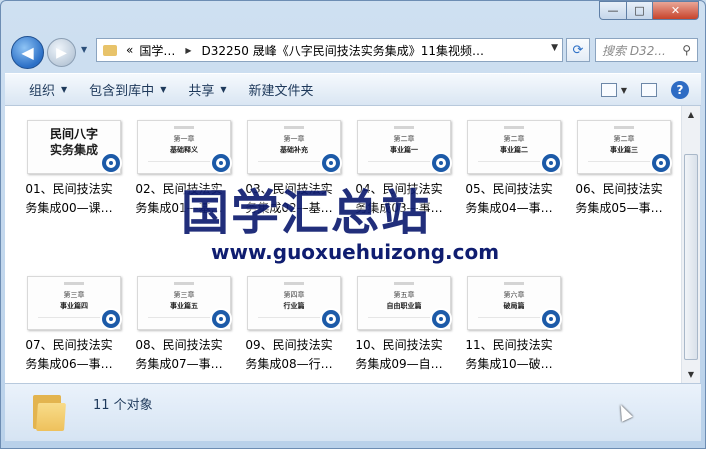 This screenshot has height=449, width=706. I want to click on preview-pane-icon, so click(649, 90).